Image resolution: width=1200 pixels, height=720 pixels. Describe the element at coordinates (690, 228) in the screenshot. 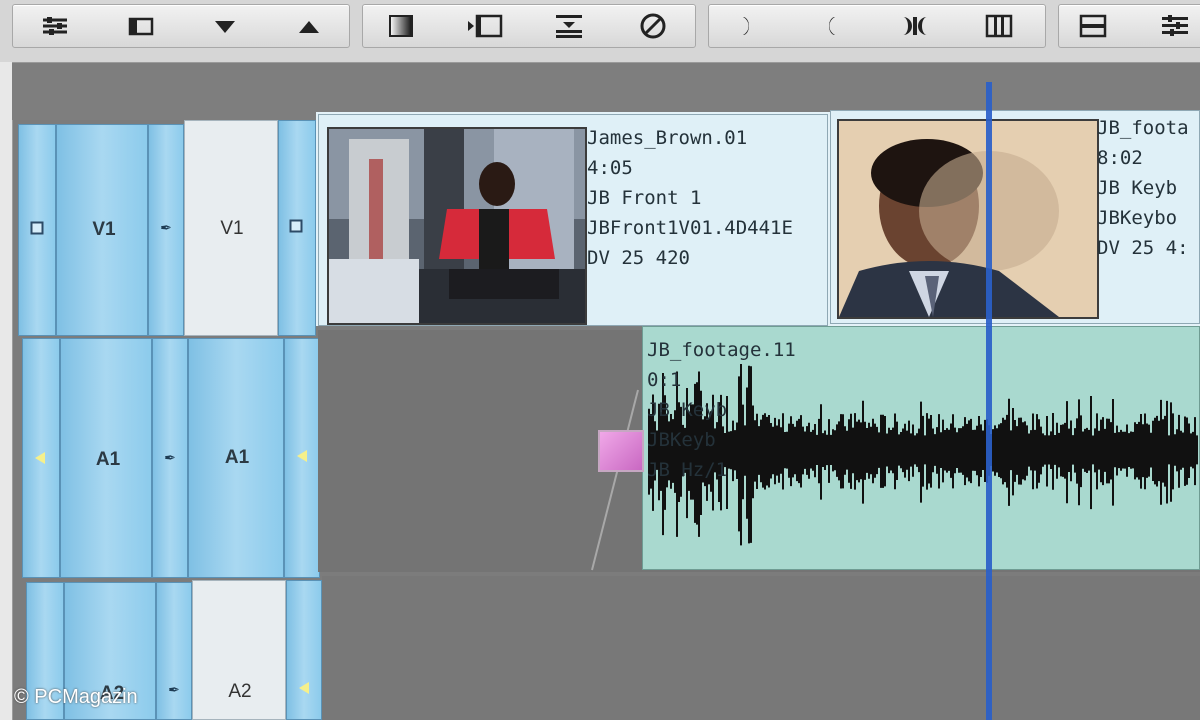

I see `clip-1-file: JBFront1V01.4D441E` at that location.